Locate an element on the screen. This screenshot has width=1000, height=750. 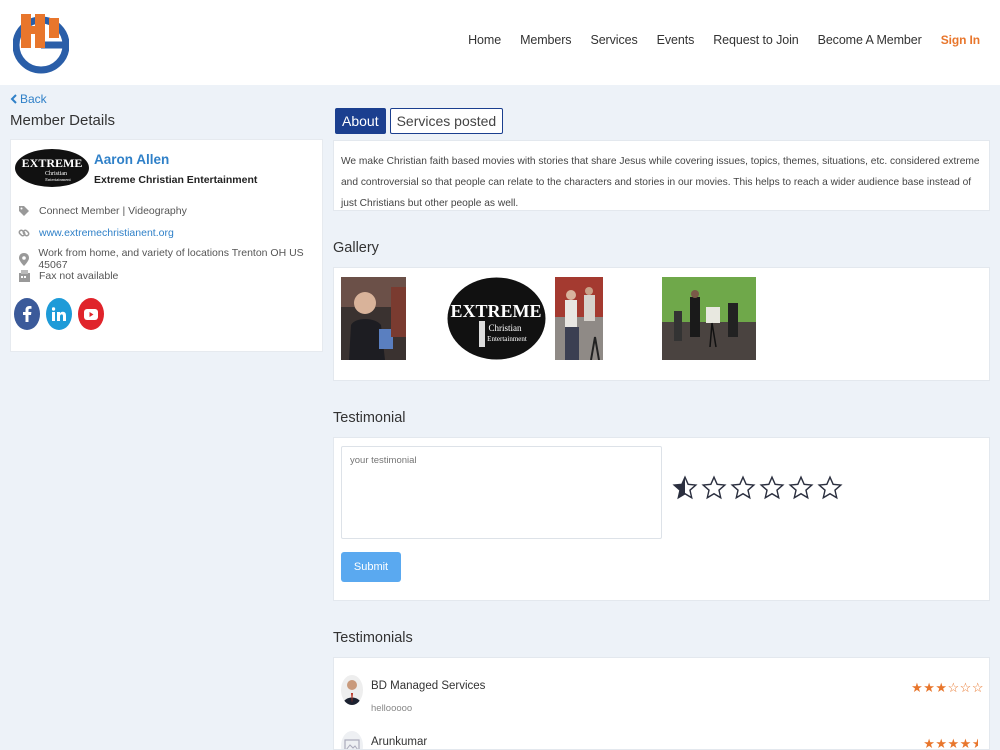
link-icon is located at coordinates (24, 233).